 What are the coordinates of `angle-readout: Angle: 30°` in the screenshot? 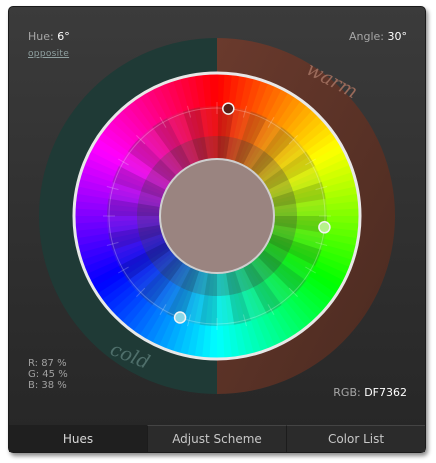 It's located at (378, 36).